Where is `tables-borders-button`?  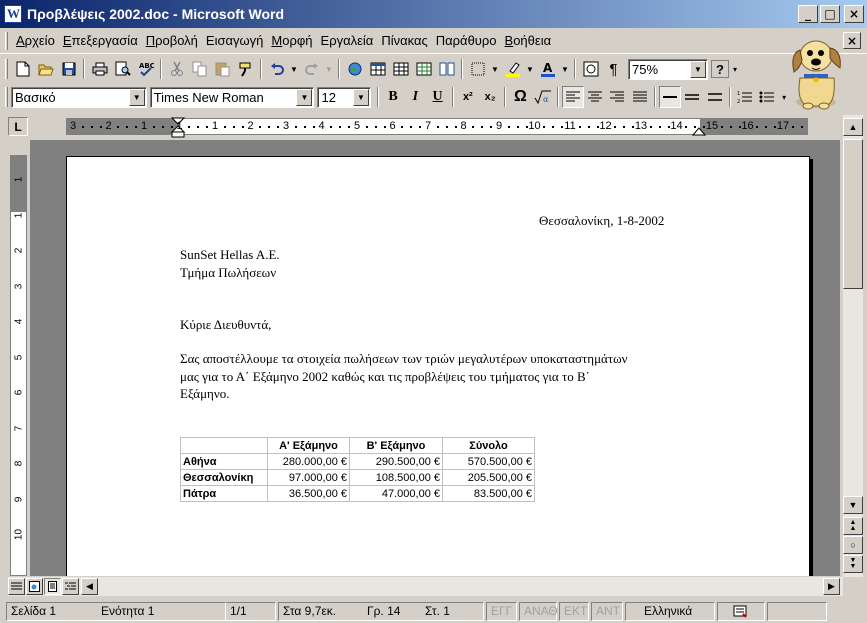 tables-borders-button is located at coordinates (377, 69).